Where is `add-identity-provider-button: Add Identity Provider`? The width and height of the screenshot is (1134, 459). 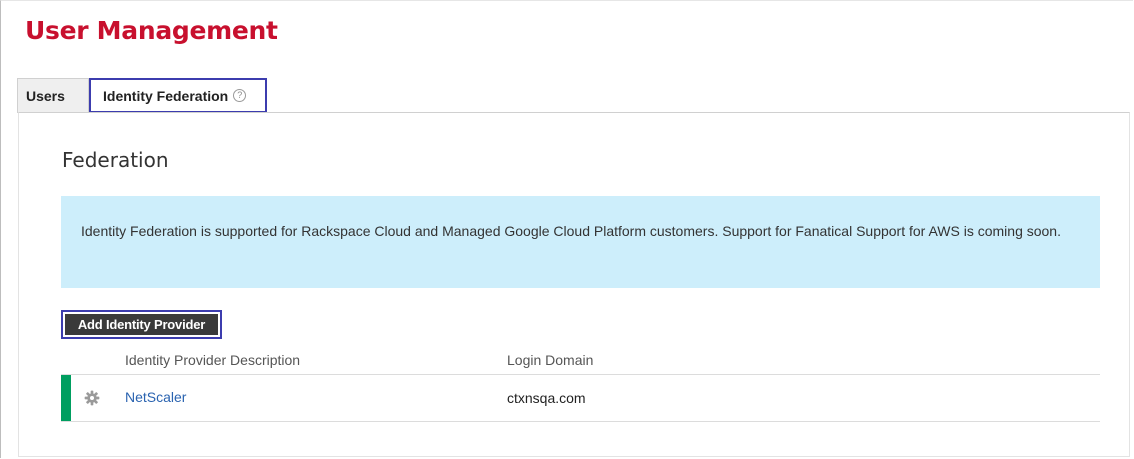 add-identity-provider-button: Add Identity Provider is located at coordinates (141, 324).